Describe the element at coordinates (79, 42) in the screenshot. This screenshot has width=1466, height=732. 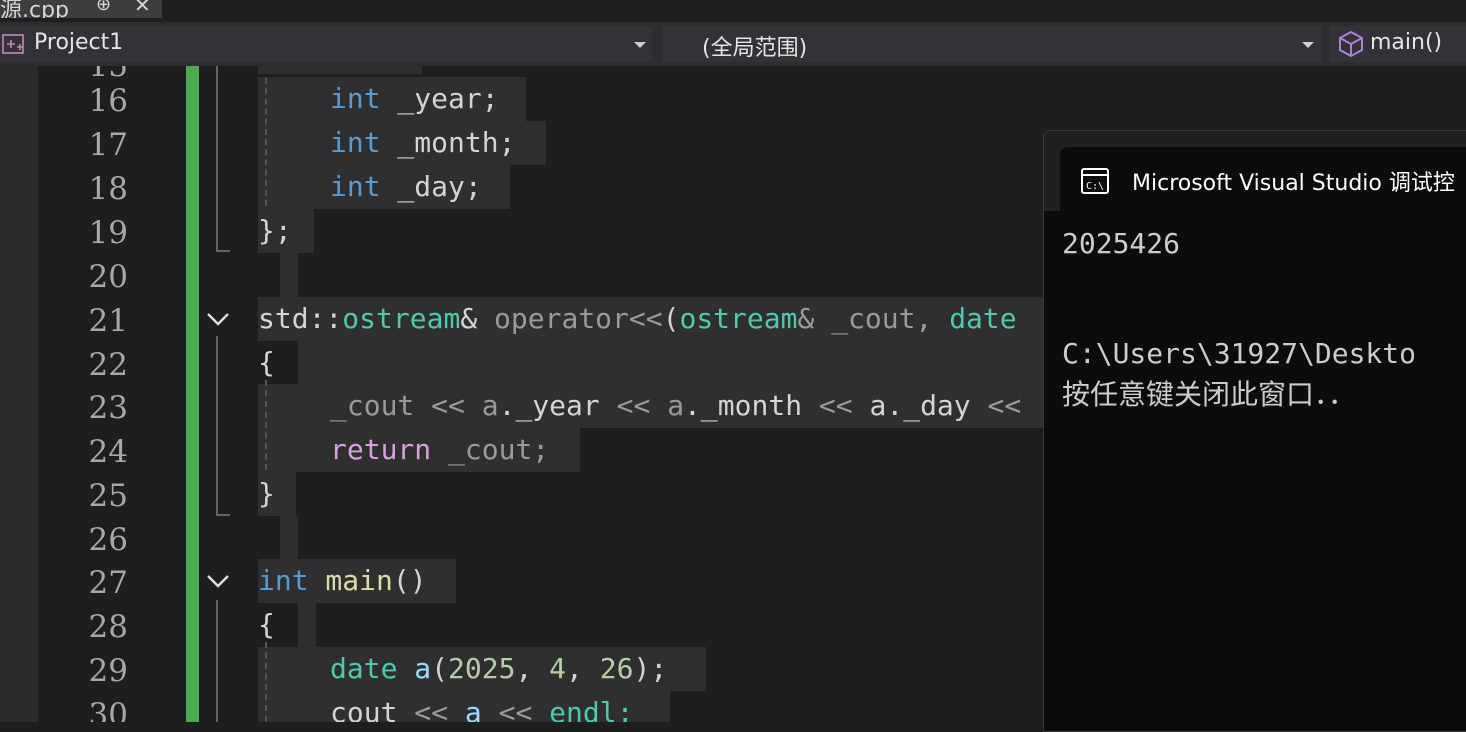
I see `project-name: Project1` at that location.